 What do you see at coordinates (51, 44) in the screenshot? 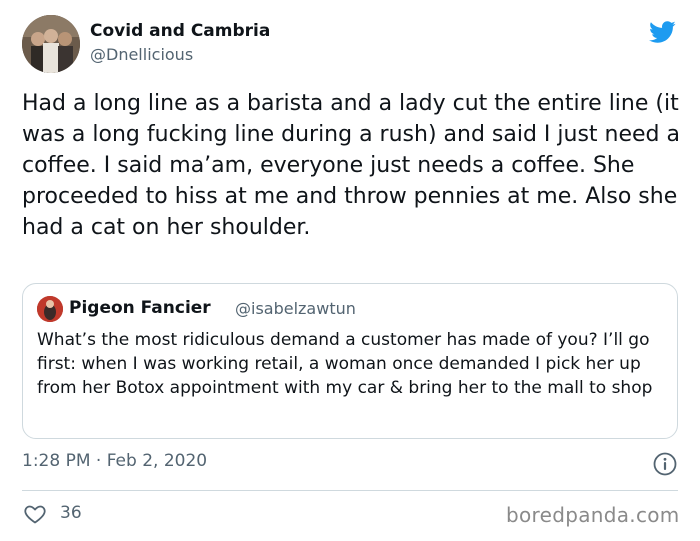
I see `author-avatar` at bounding box center [51, 44].